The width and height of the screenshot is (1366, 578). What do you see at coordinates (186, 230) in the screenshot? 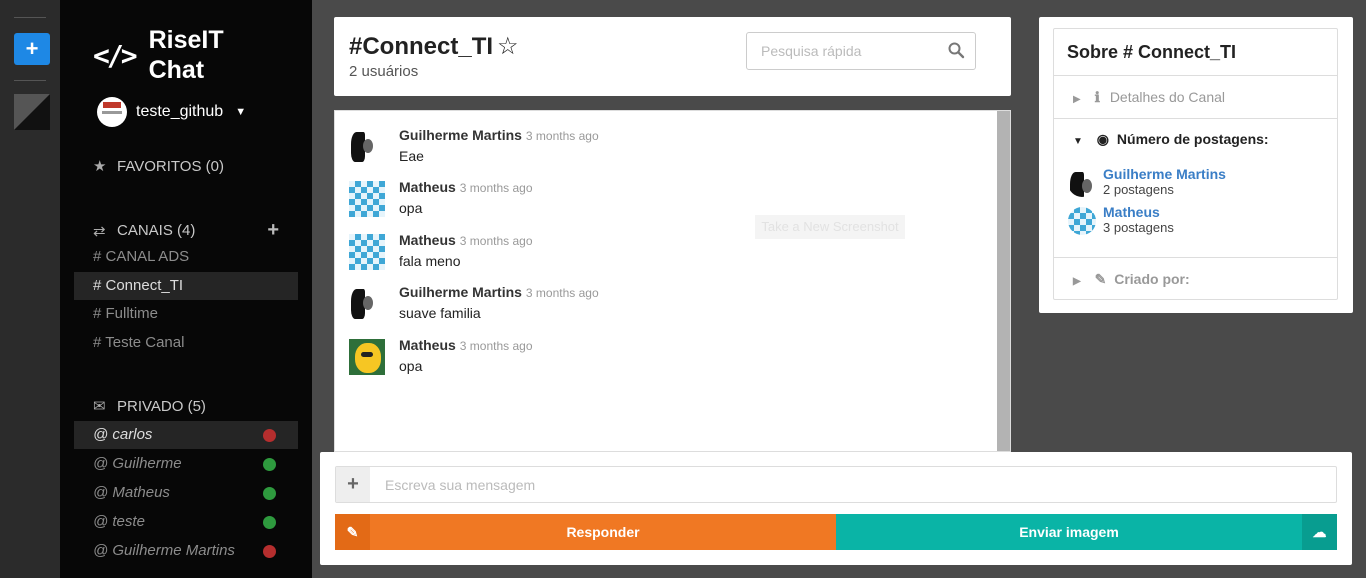
I see `channels-header: ⇄ CANAIS (4) +` at bounding box center [186, 230].